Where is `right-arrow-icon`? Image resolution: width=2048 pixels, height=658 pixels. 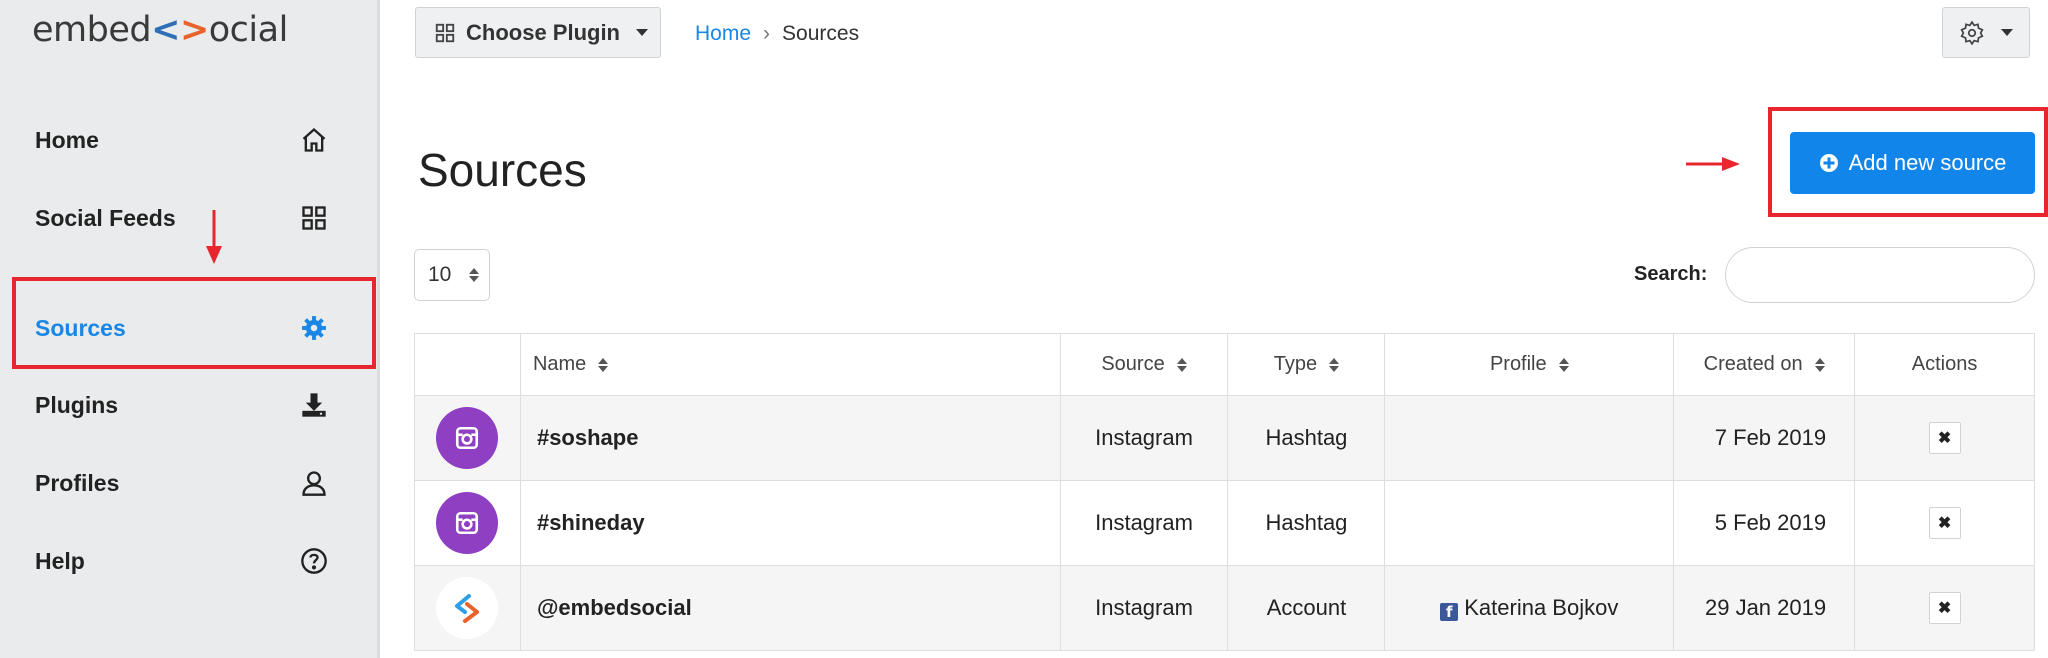
right-arrow-icon is located at coordinates (1713, 164).